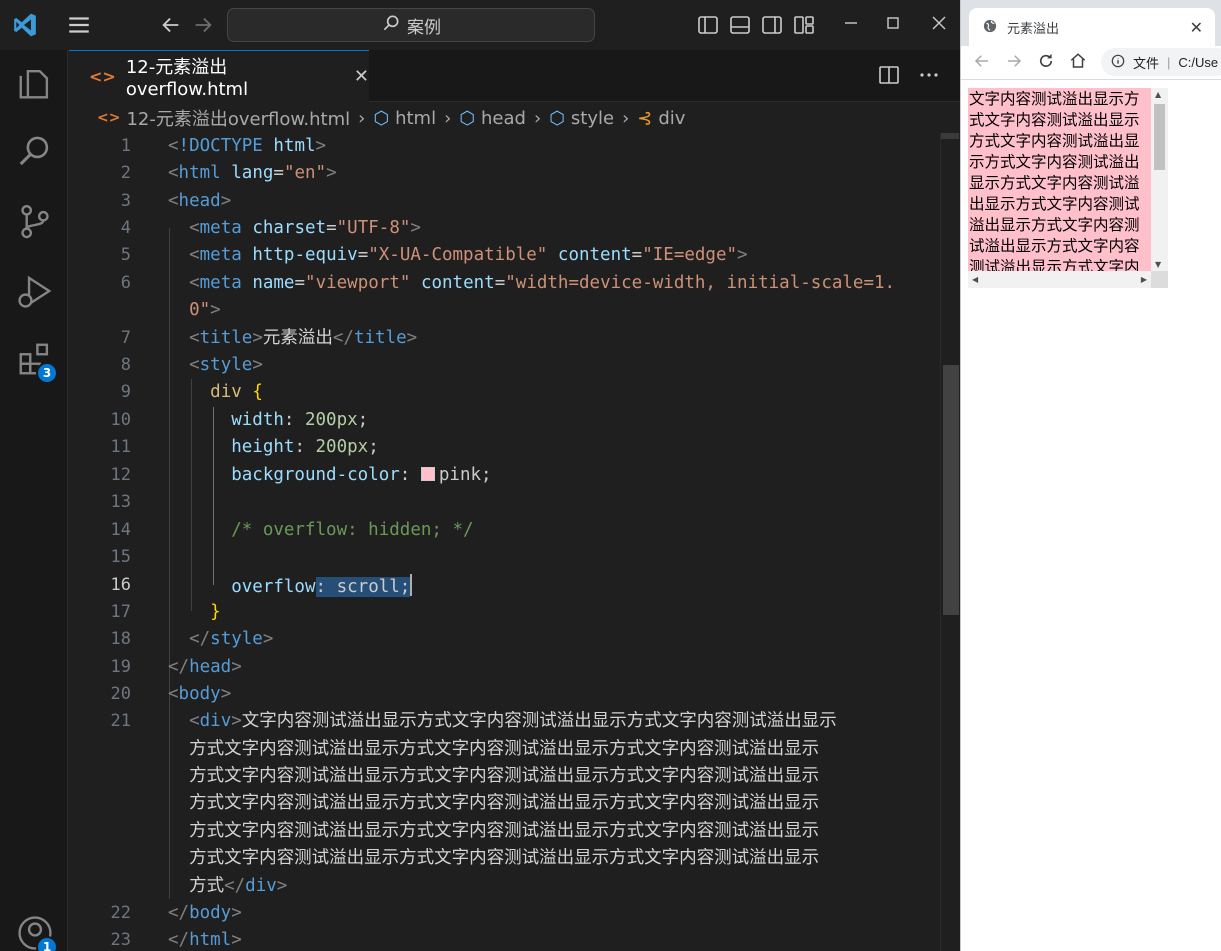 This screenshot has height=951, width=1221. Describe the element at coordinates (756, 25) in the screenshot. I see `layout-controls` at that location.